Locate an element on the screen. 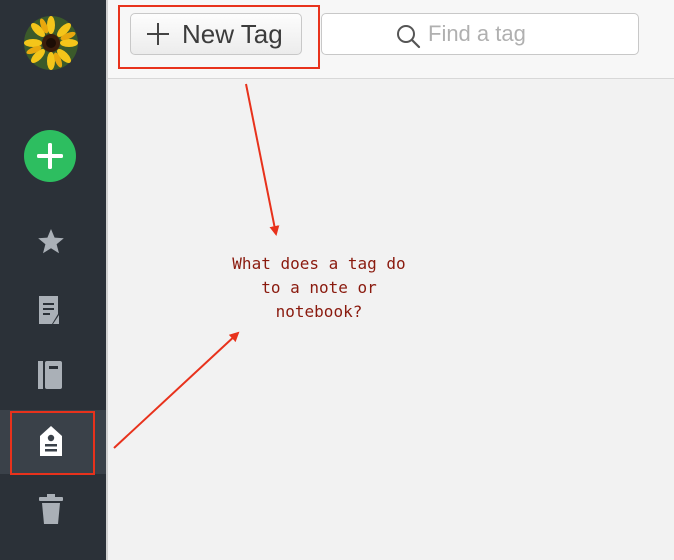  arrow-from-new-tag is located at coordinates (262, 159).